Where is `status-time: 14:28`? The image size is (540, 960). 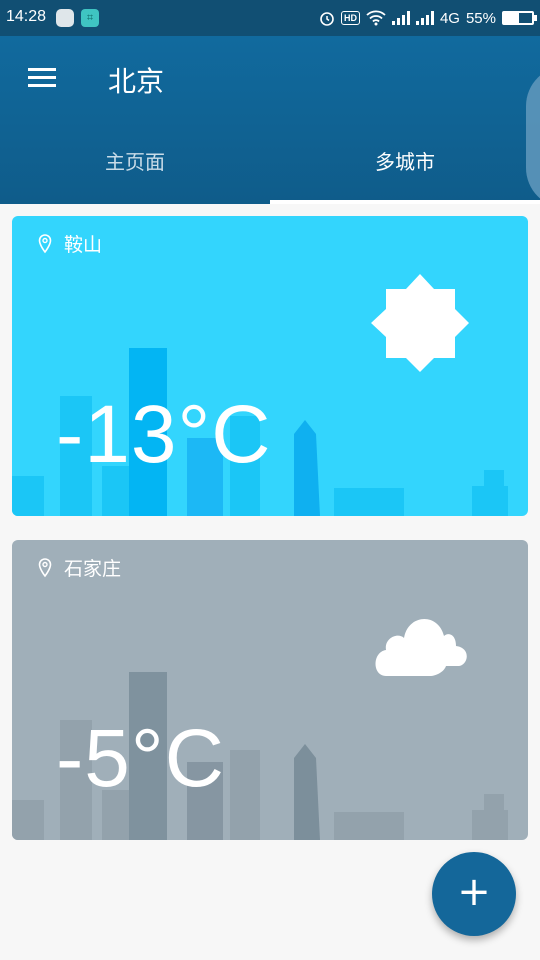 status-time: 14:28 is located at coordinates (26, 16).